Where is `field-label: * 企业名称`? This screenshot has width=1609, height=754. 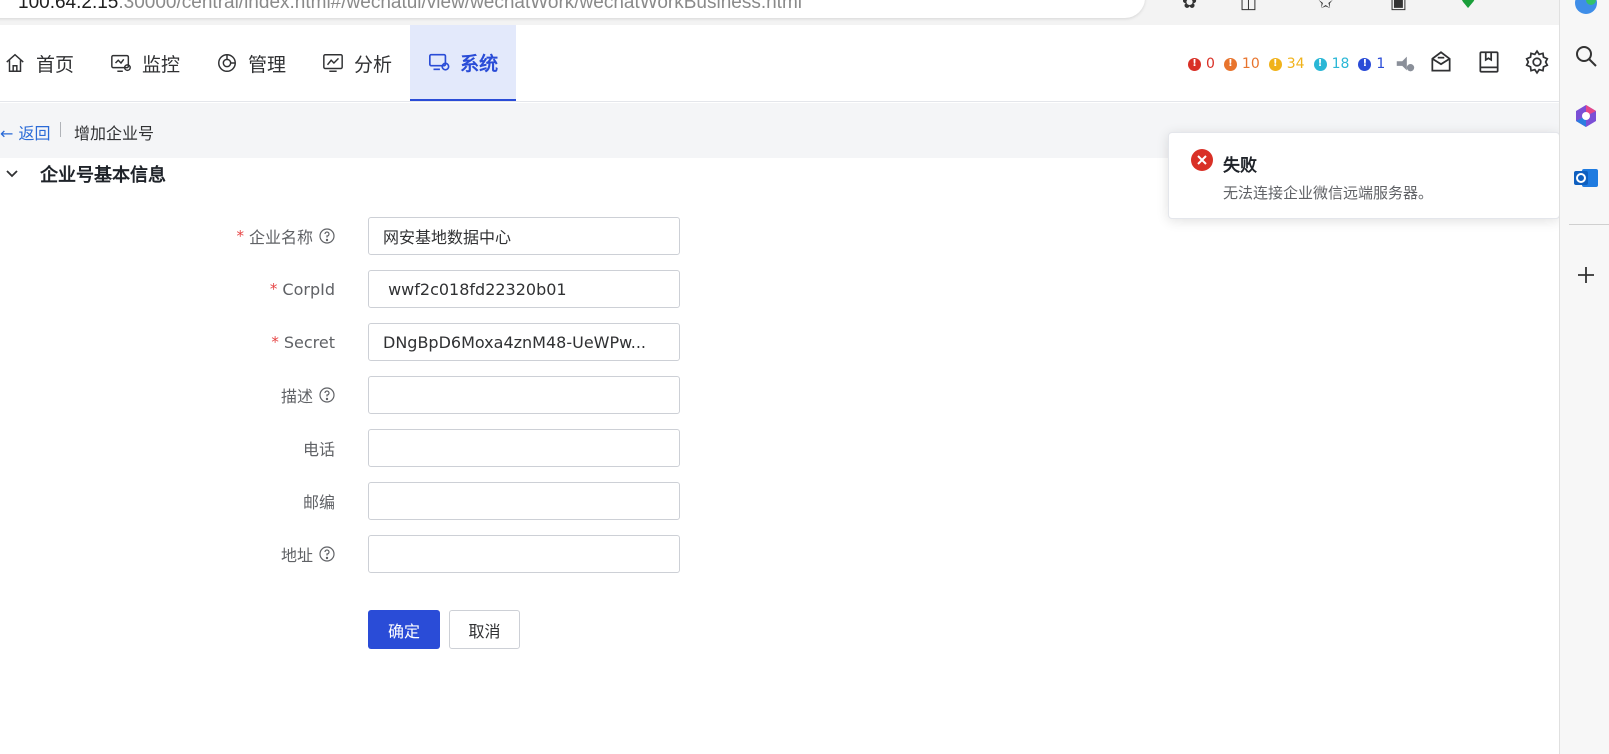
field-label: * 企业名称 is located at coordinates (285, 236).